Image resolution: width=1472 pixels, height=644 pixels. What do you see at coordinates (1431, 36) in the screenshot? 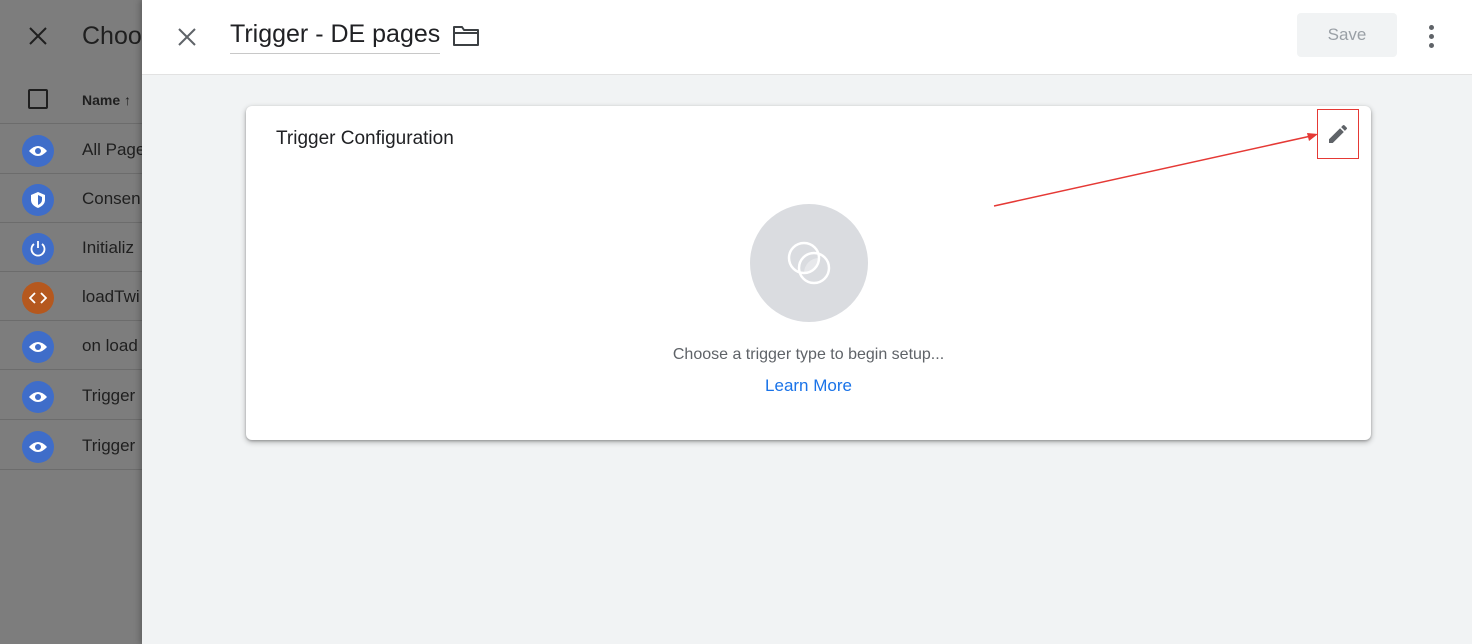
I see `more-options-icon` at bounding box center [1431, 36].